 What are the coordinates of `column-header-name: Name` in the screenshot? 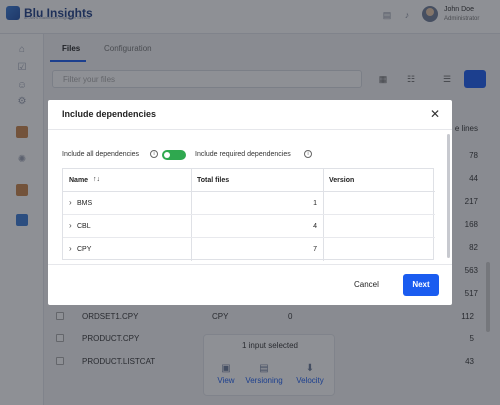 It's located at (78, 180).